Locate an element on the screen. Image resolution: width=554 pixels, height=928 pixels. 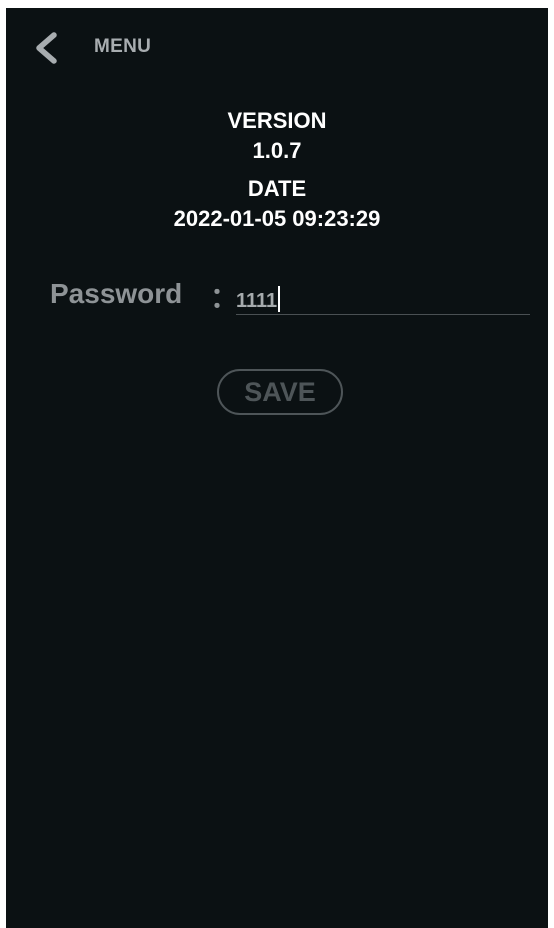
date-value: 2022-01-05 09:23:29 is located at coordinates (277, 218).